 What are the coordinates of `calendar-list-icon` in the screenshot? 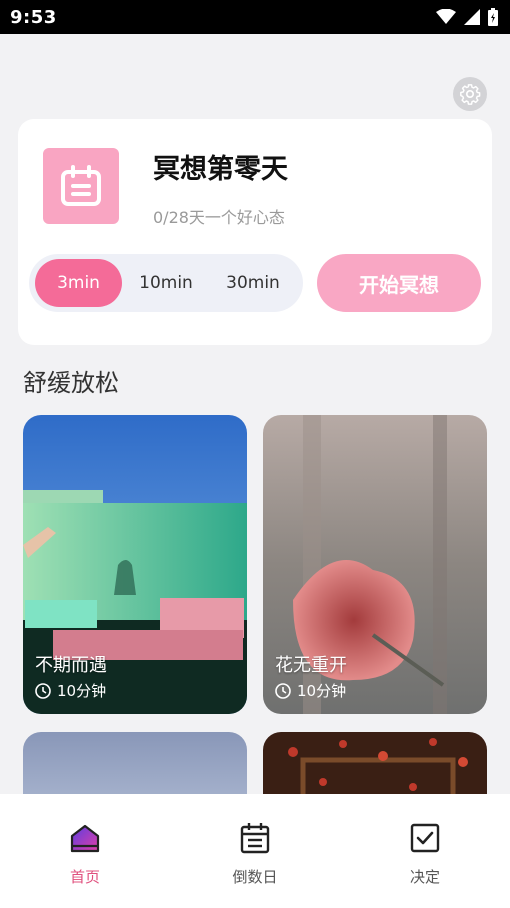 It's located at (255, 838).